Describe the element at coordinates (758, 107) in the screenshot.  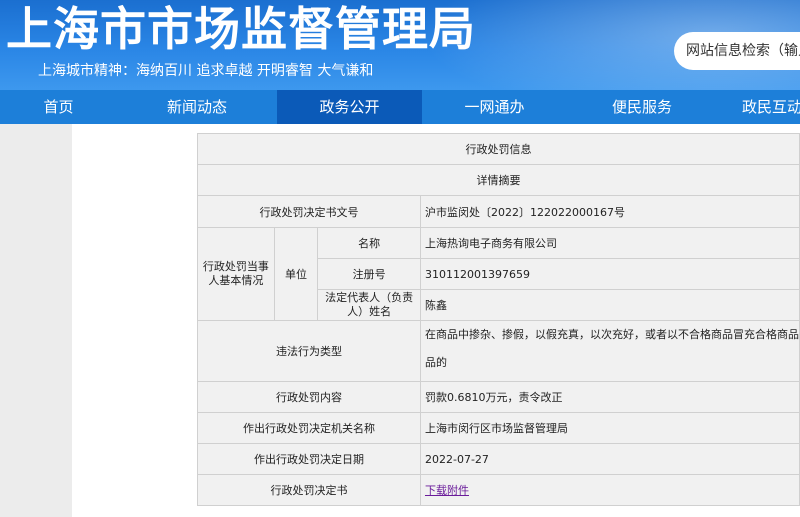
I see `nav-item-interaction: 政民互动` at that location.